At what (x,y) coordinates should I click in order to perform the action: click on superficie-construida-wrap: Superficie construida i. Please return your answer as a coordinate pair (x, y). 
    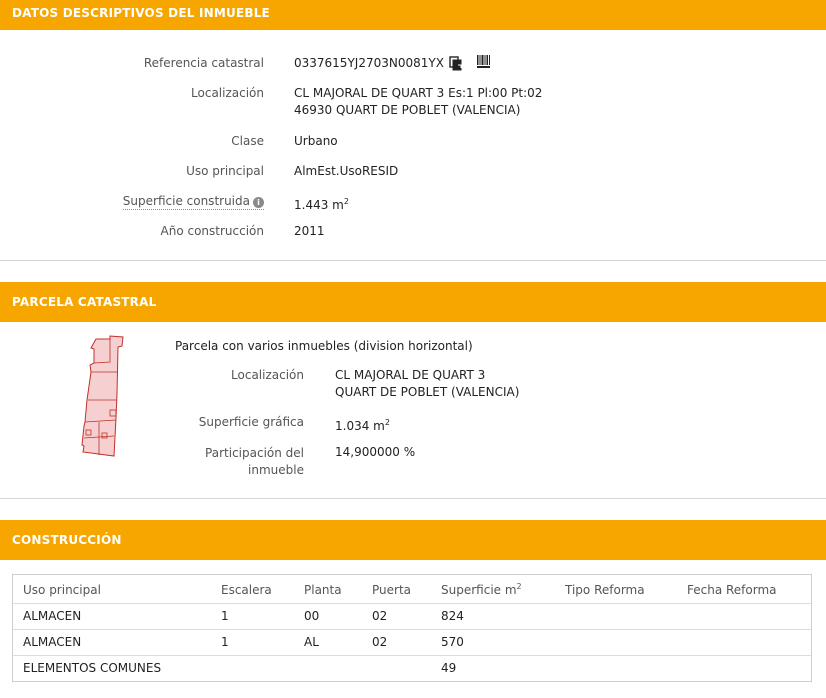
    Looking at the image, I should click on (193, 202).